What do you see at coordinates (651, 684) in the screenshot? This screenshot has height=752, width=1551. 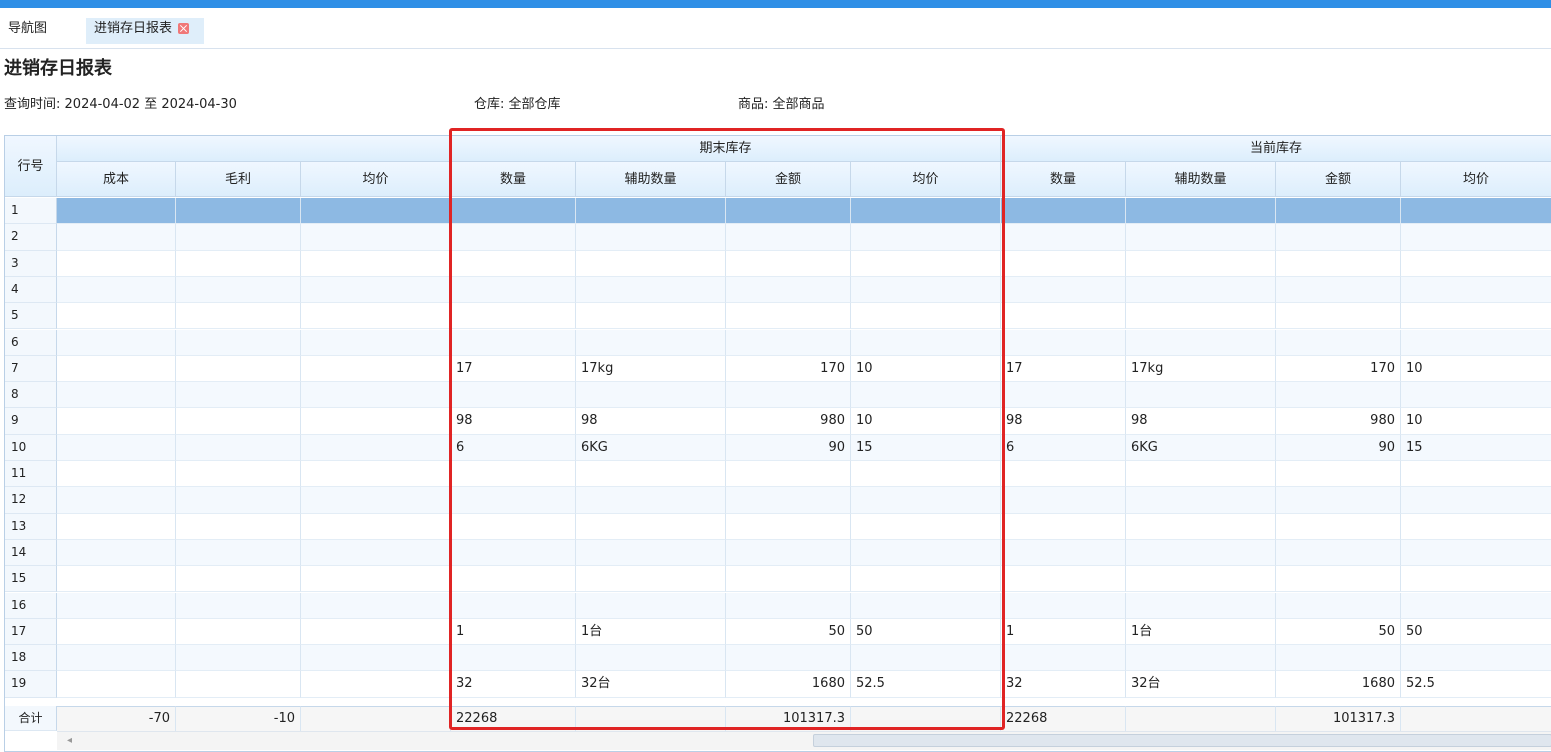 I see `table-cell: 32台` at bounding box center [651, 684].